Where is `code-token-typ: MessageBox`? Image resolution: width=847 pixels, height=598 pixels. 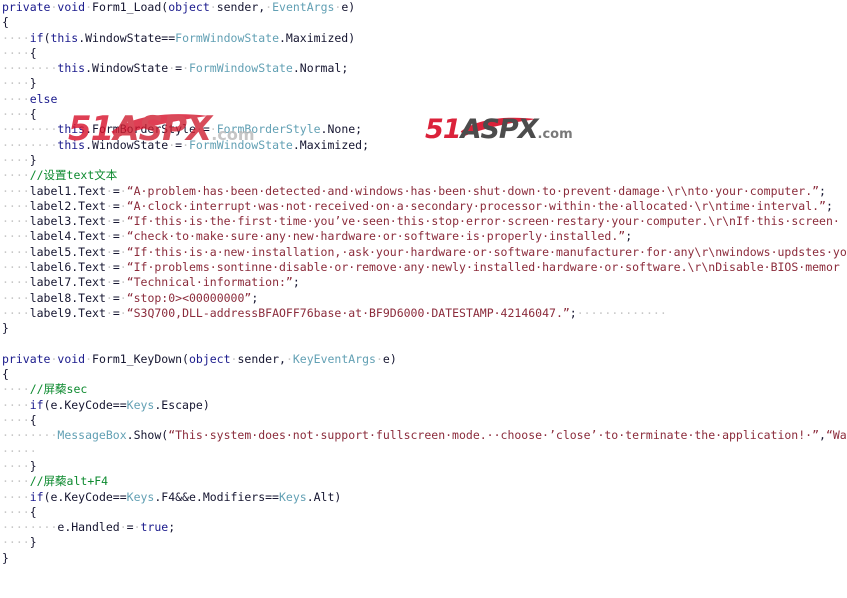
code-token-typ: MessageBox is located at coordinates (92, 435).